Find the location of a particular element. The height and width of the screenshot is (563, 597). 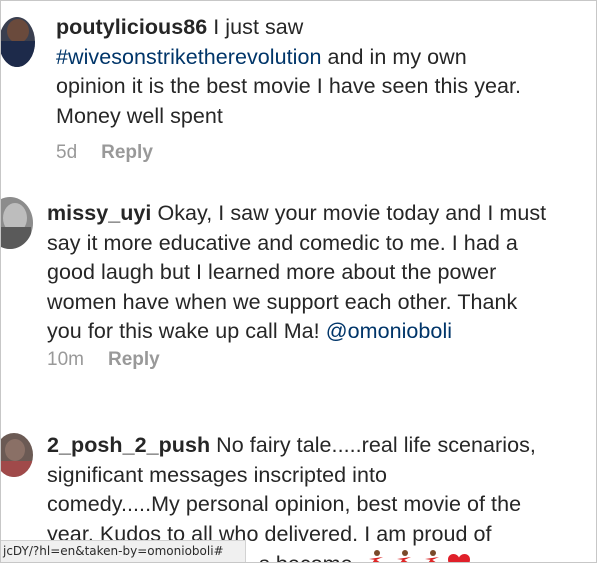

browser-status-bar: jcDY/?hl=en&taken-by=omonioboli# is located at coordinates (123, 551).